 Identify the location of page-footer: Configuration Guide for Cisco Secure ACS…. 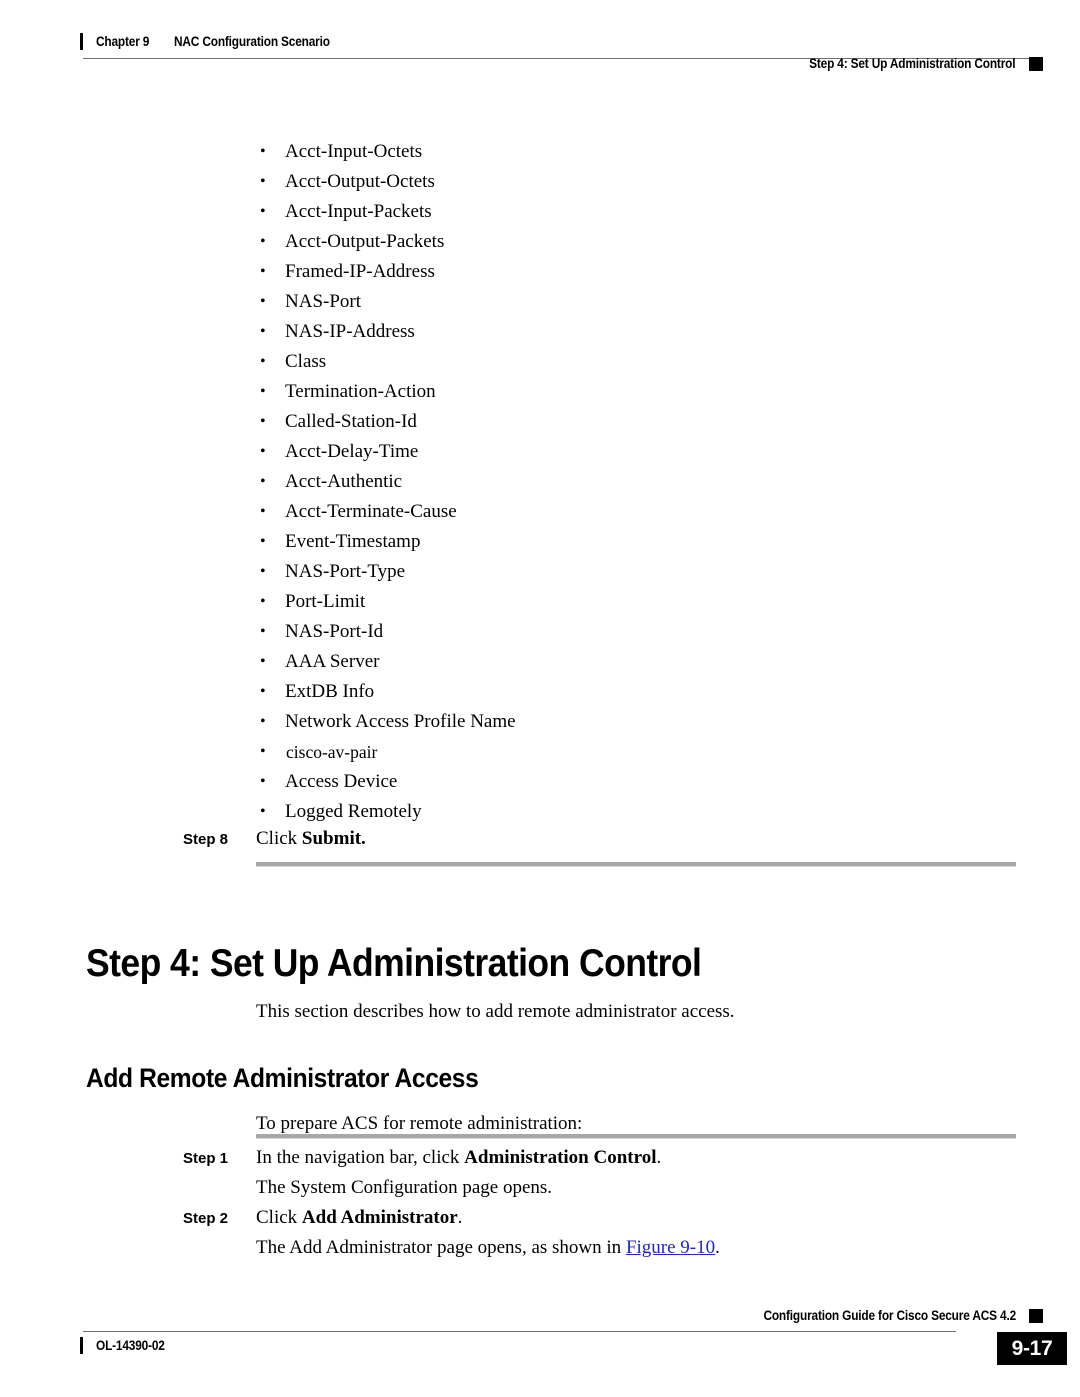
(540, 1340).